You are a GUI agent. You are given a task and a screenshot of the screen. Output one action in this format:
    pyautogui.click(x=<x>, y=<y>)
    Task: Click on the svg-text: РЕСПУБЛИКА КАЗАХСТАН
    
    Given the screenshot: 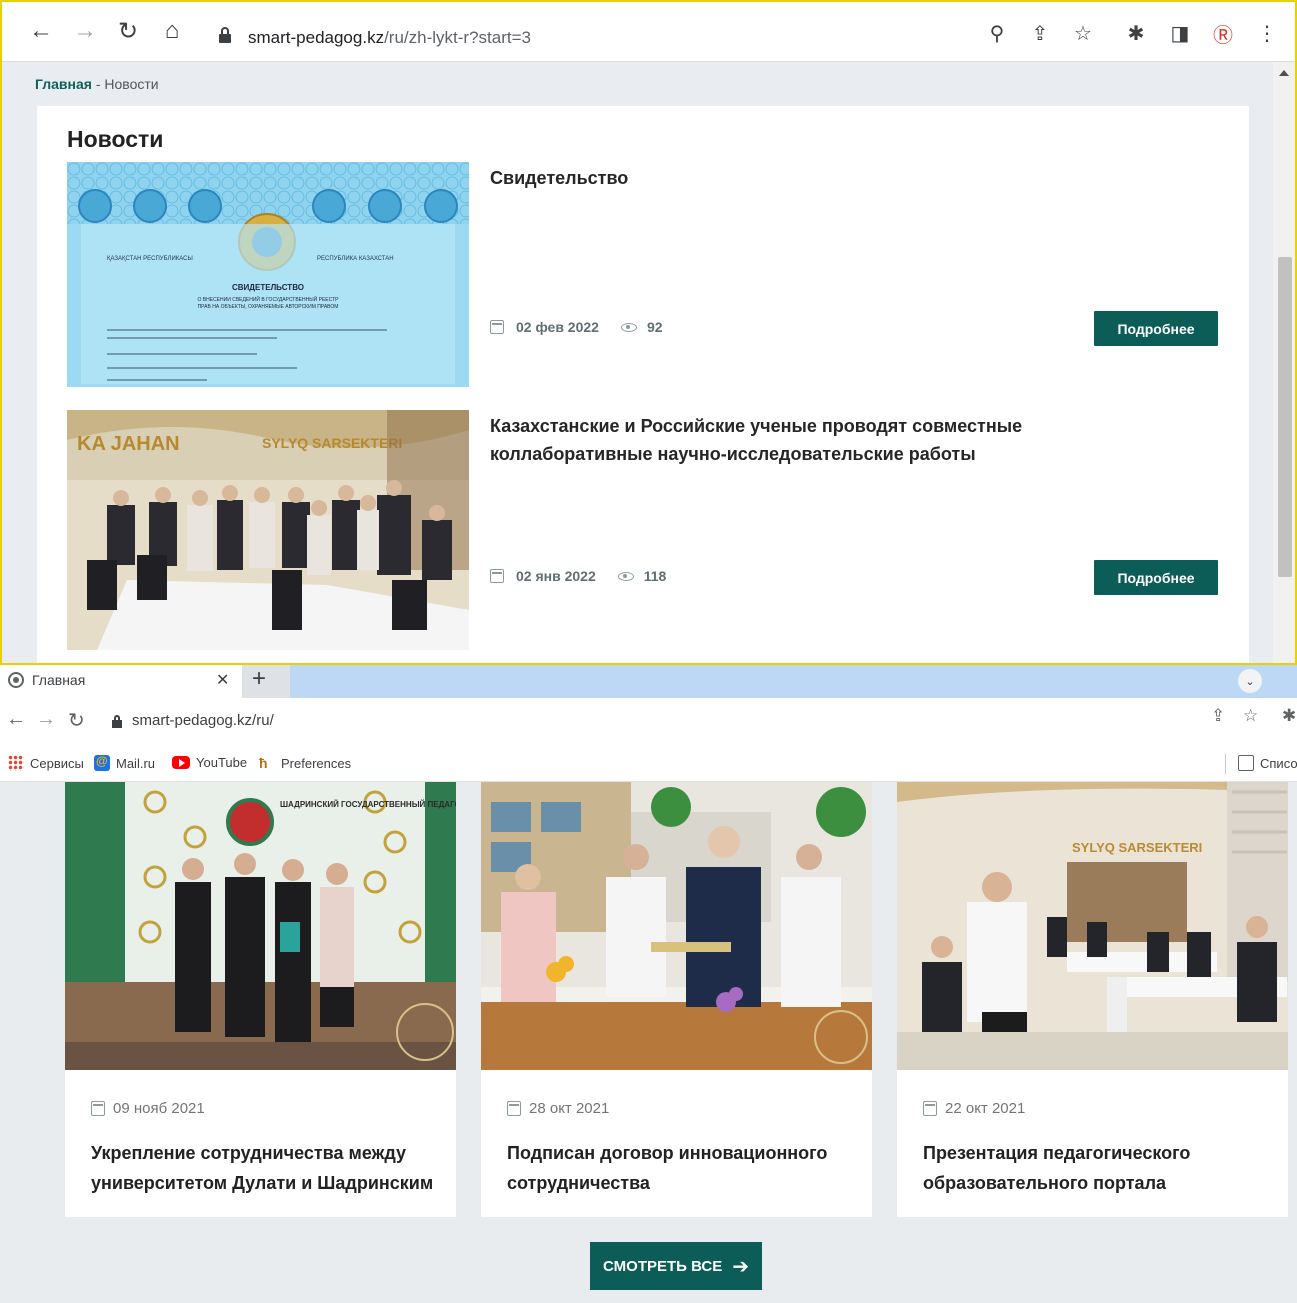 What is the action you would take?
    pyautogui.click(x=355, y=259)
    